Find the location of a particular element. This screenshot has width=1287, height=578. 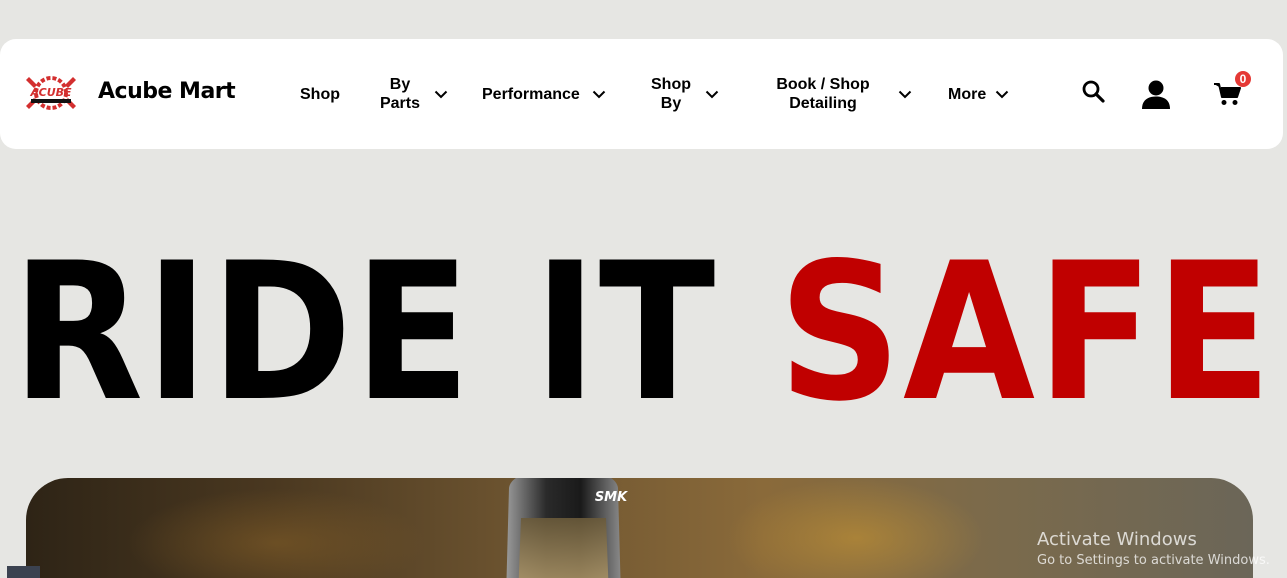

nav-book-shop-detailing: Book / Shop Detailing is located at coordinates (841, 94).